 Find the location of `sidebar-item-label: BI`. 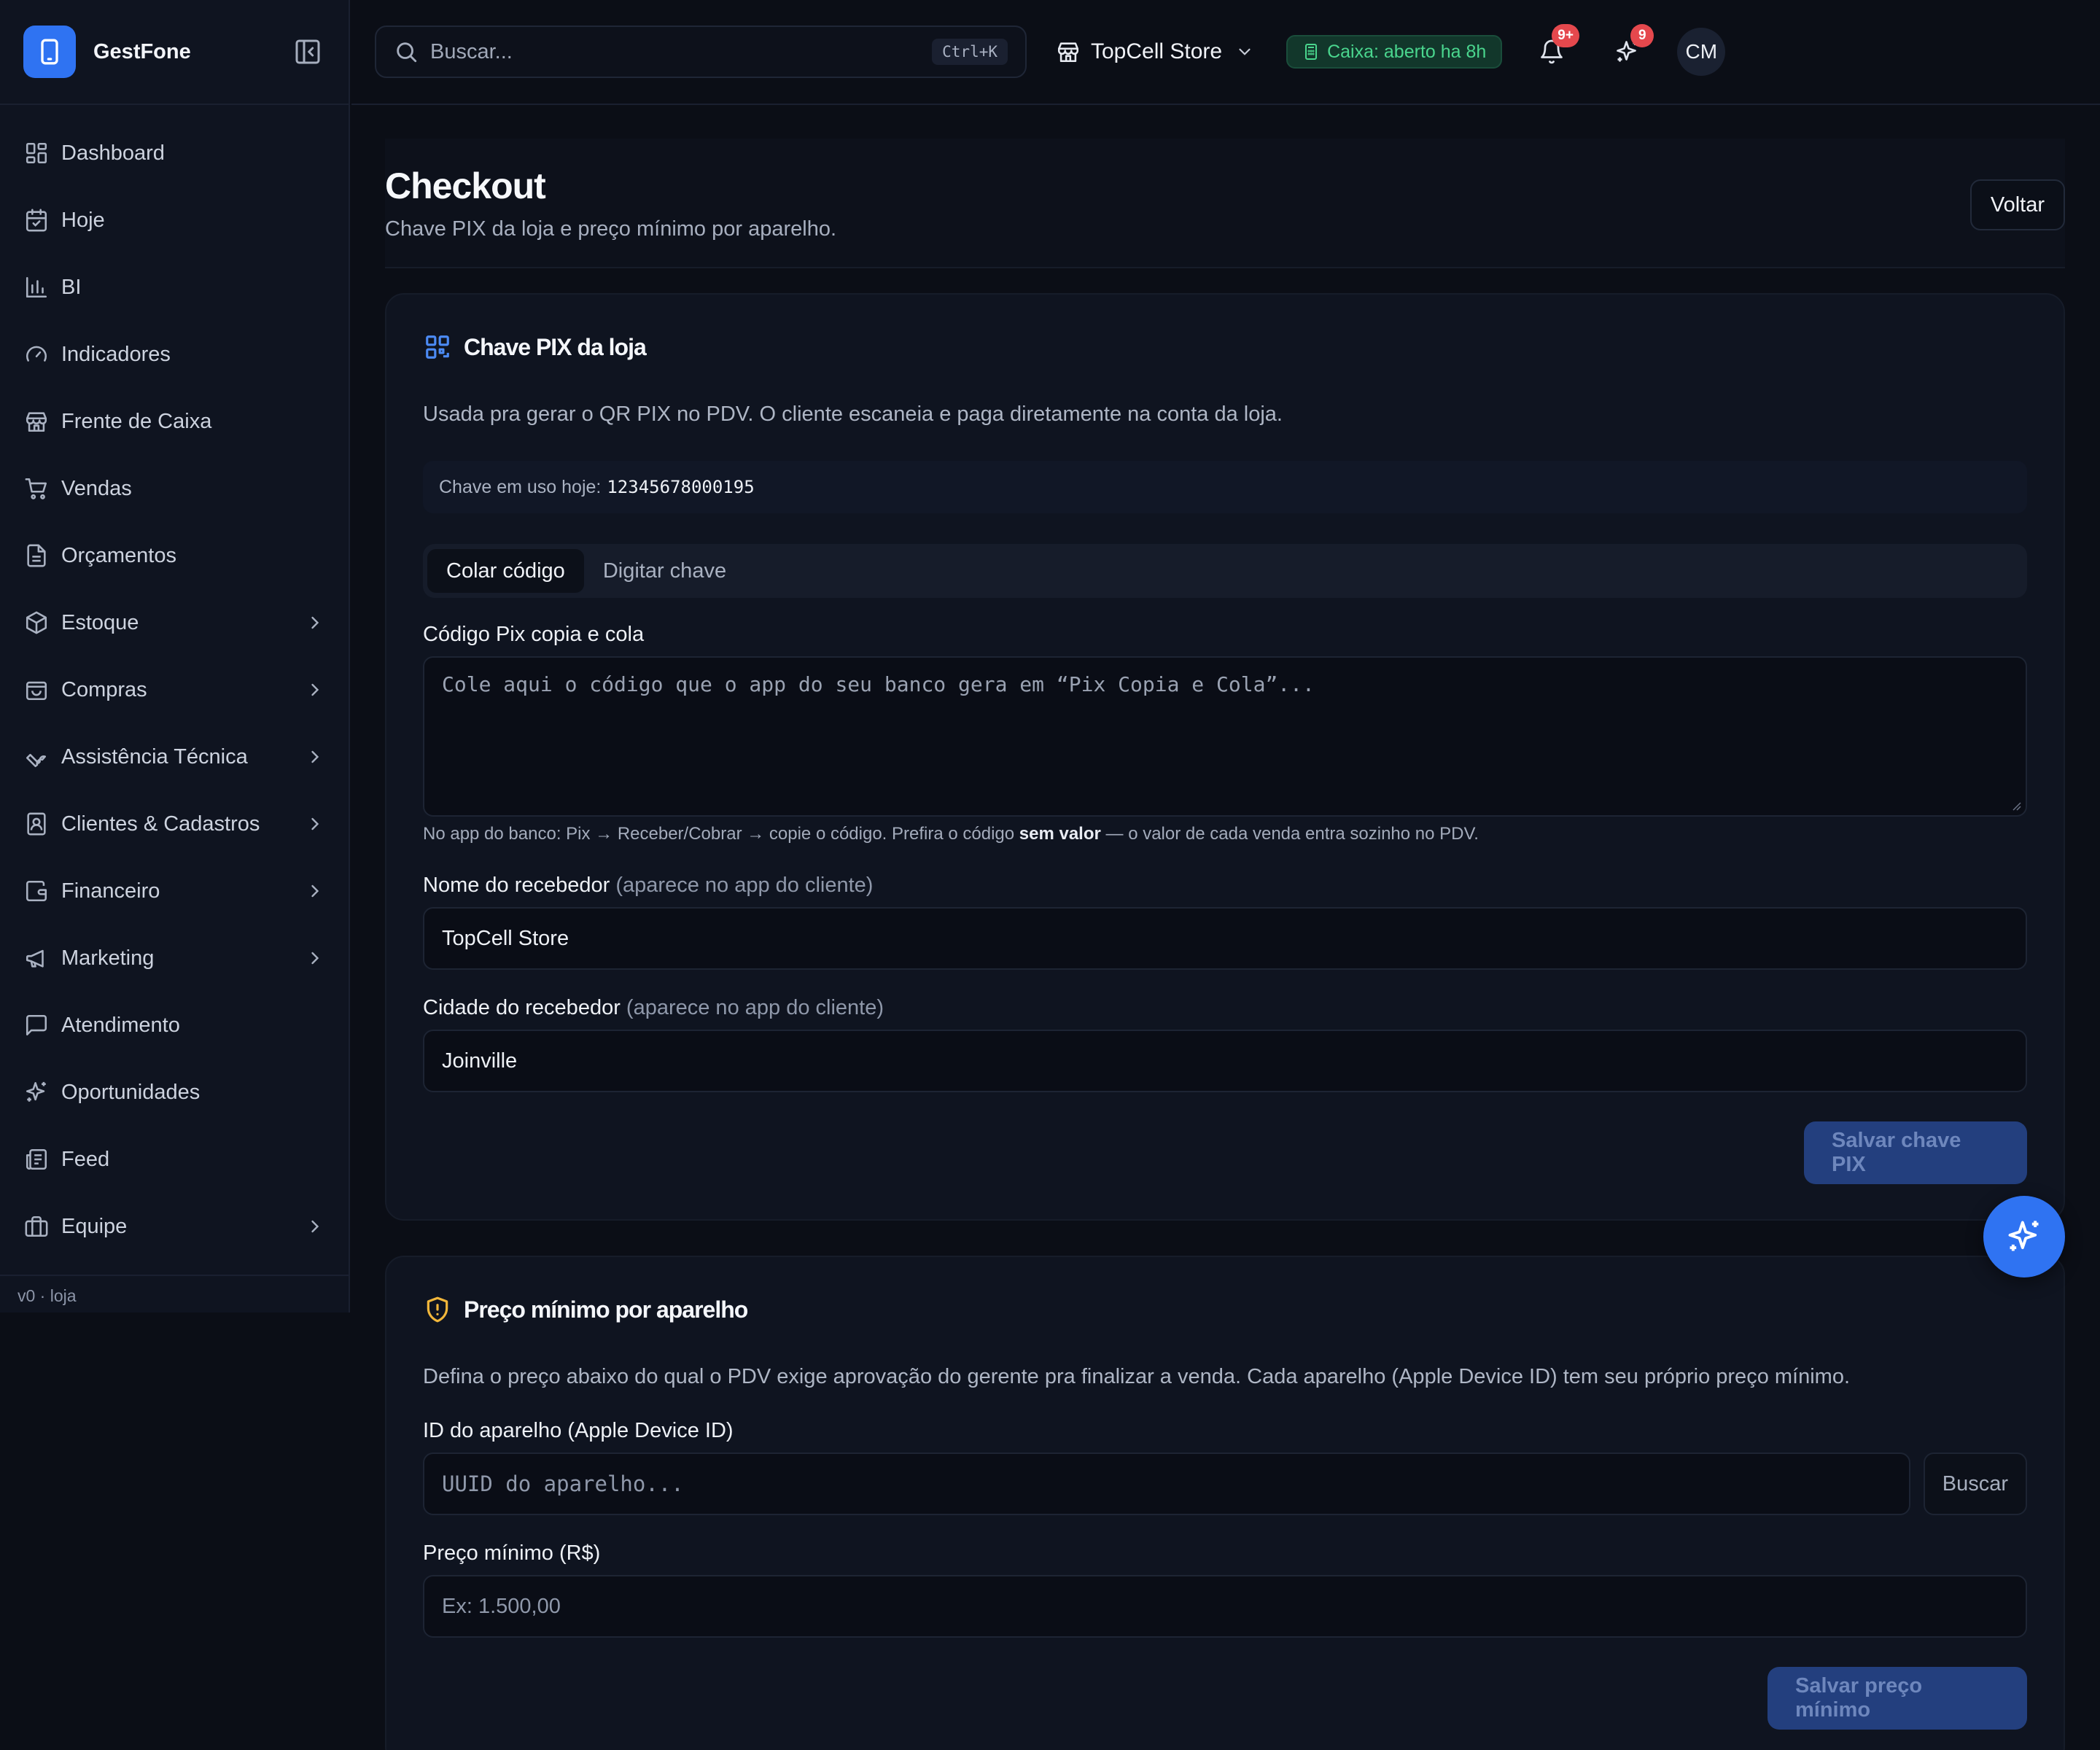

sidebar-item-label: BI is located at coordinates (71, 287).